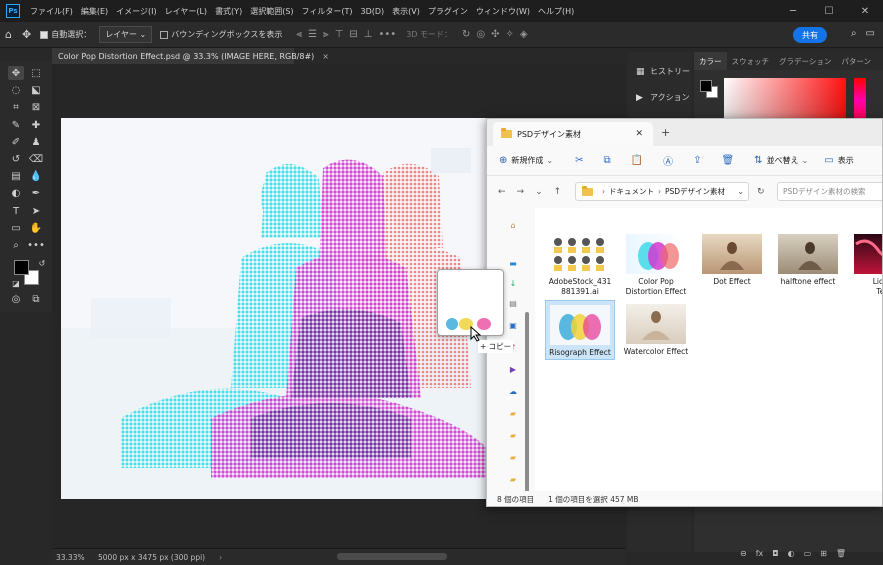  What do you see at coordinates (368, 34) in the screenshot?
I see `align-bottom-icon: ⊥` at bounding box center [368, 34].